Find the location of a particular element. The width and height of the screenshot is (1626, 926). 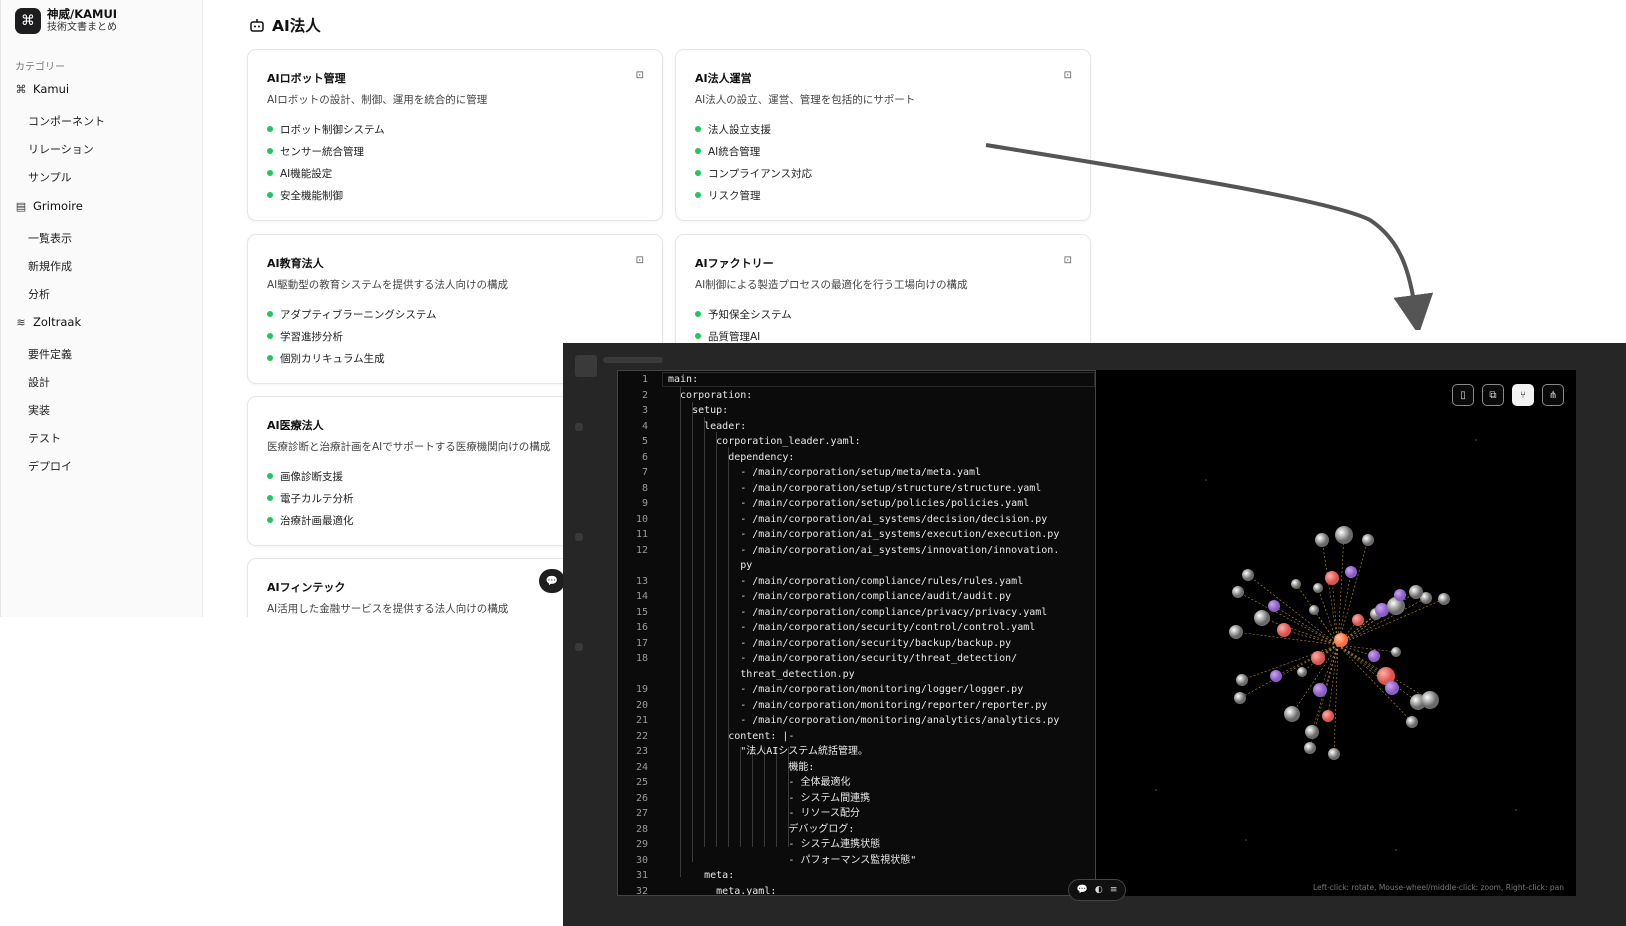

sidebar-item: 実装 is located at coordinates (39, 410).